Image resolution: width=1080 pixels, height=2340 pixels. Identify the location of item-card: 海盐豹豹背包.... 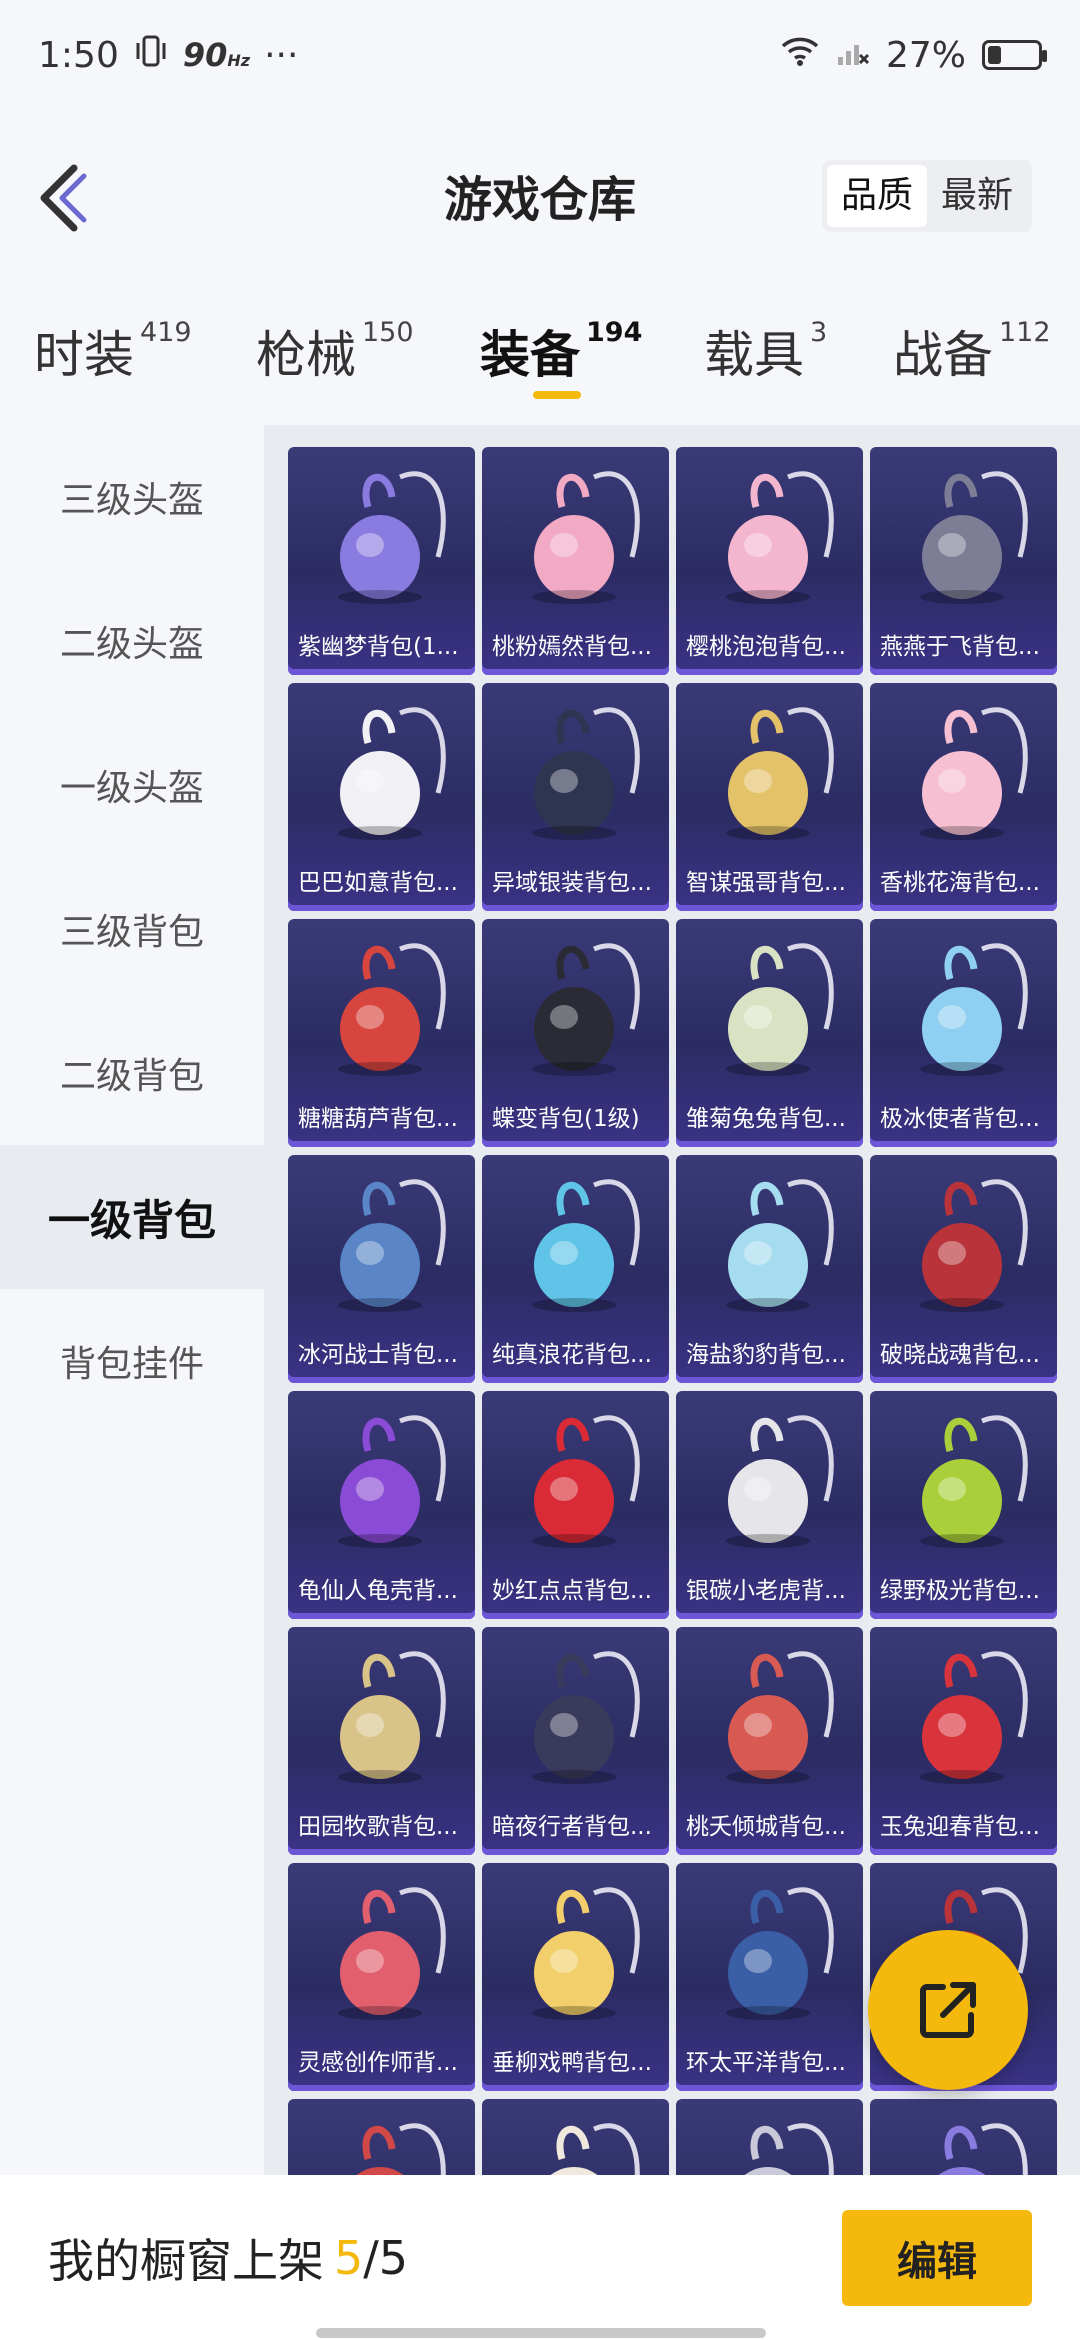
(769, 1269).